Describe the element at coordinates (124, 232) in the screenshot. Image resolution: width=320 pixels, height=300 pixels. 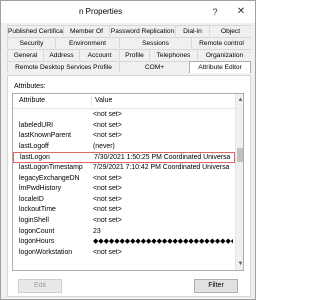
I see `table-row: logonCount 23` at that location.